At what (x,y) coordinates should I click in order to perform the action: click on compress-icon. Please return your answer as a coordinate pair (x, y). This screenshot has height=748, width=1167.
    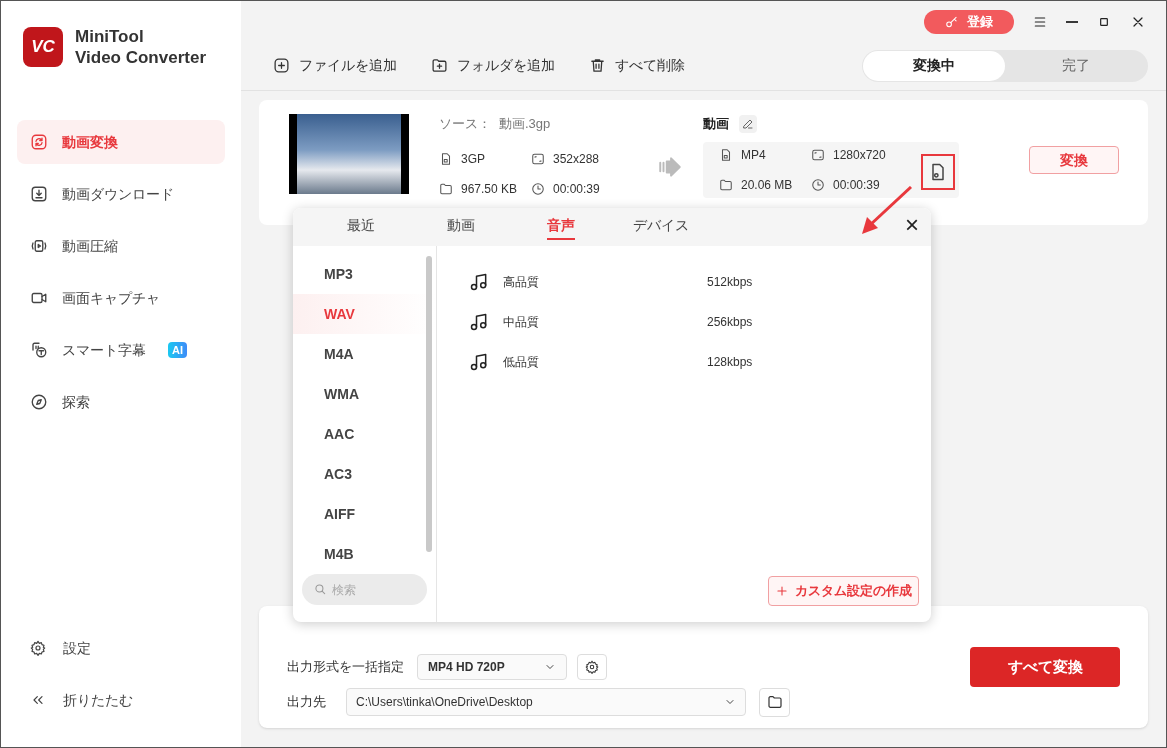
    Looking at the image, I should click on (39, 246).